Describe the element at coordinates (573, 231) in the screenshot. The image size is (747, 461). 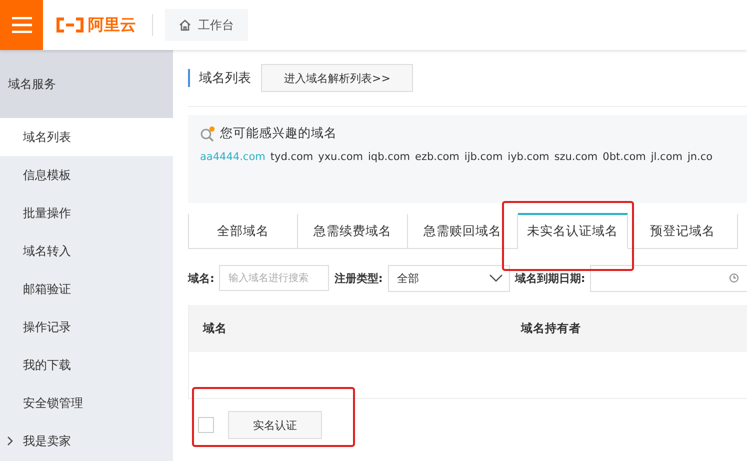
I see `tab: 未实名认证域名` at that location.